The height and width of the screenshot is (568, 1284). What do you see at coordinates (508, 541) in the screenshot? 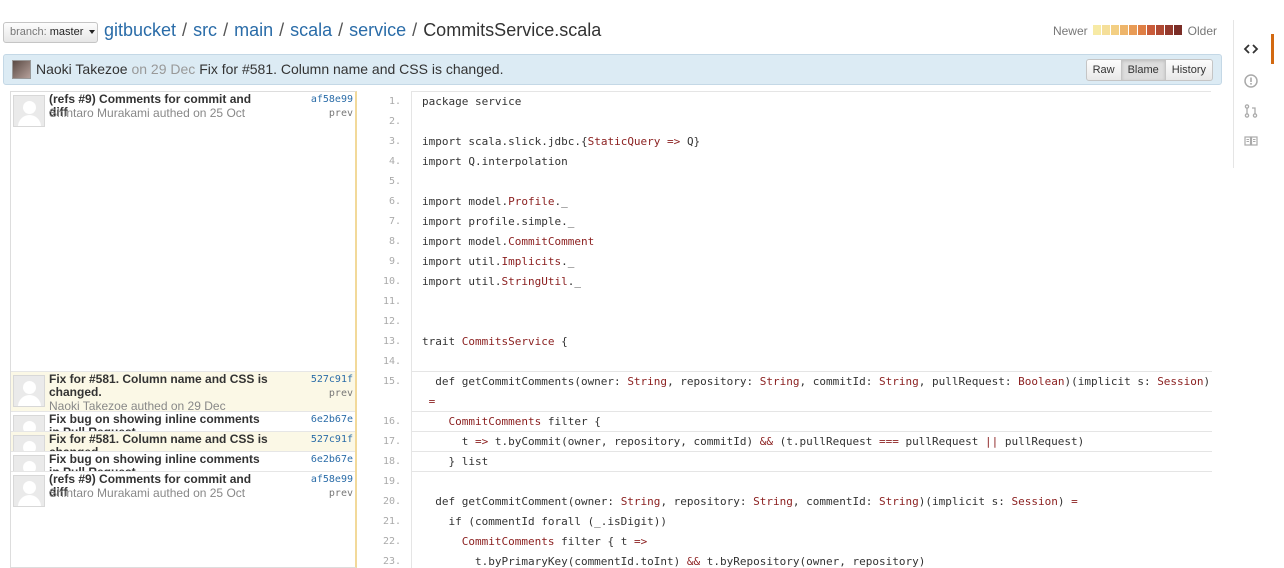
I see `code-token: CommitComments` at bounding box center [508, 541].